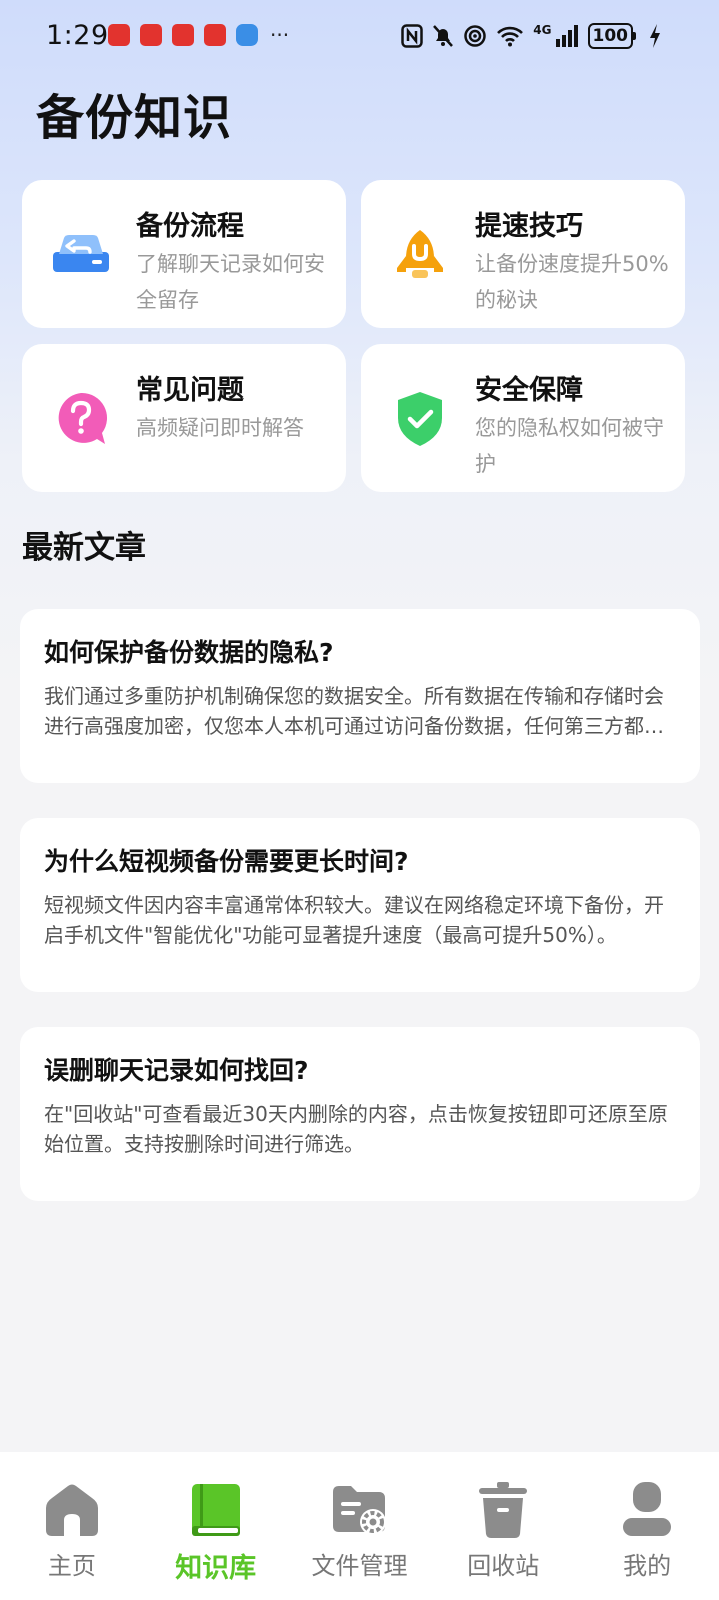 The image size is (719, 1600). Describe the element at coordinates (647, 1566) in the screenshot. I see `nav-label: 我的` at that location.